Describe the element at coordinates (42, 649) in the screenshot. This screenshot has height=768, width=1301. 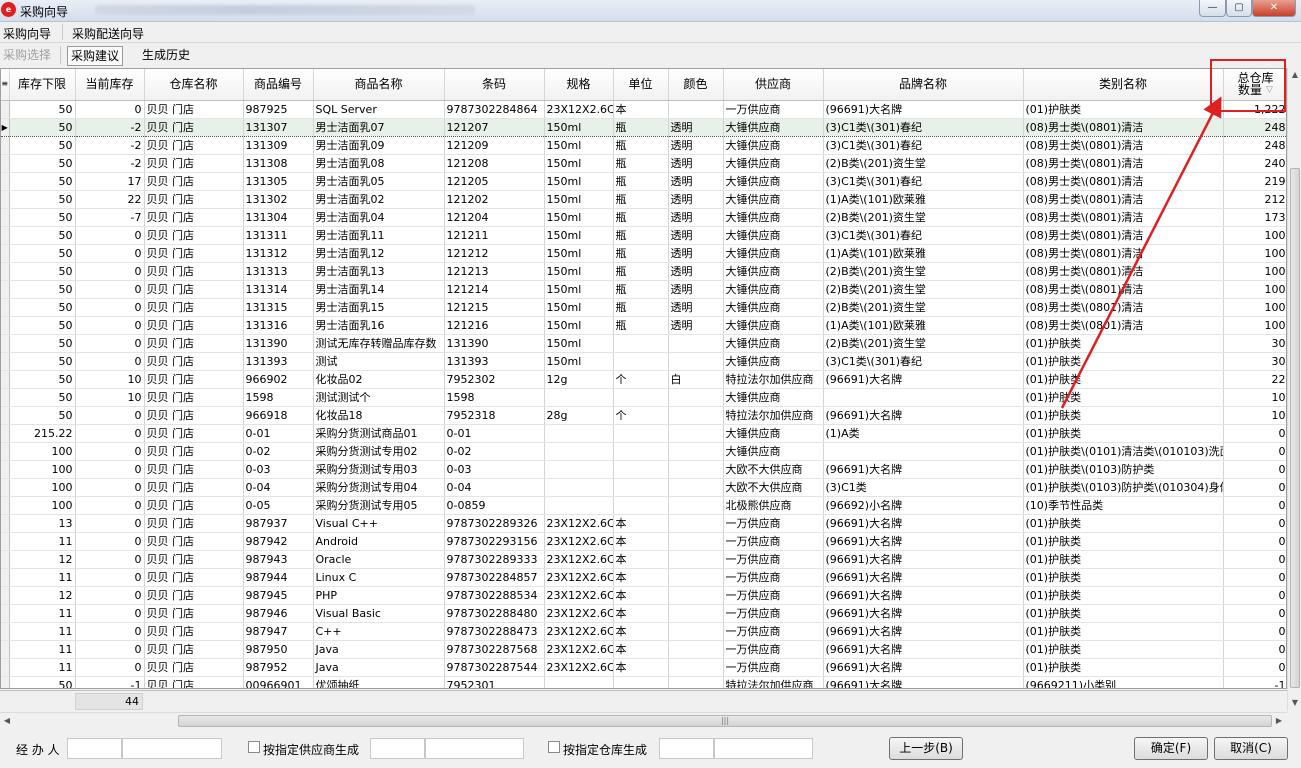
I see `cell-min-stock: 11` at that location.